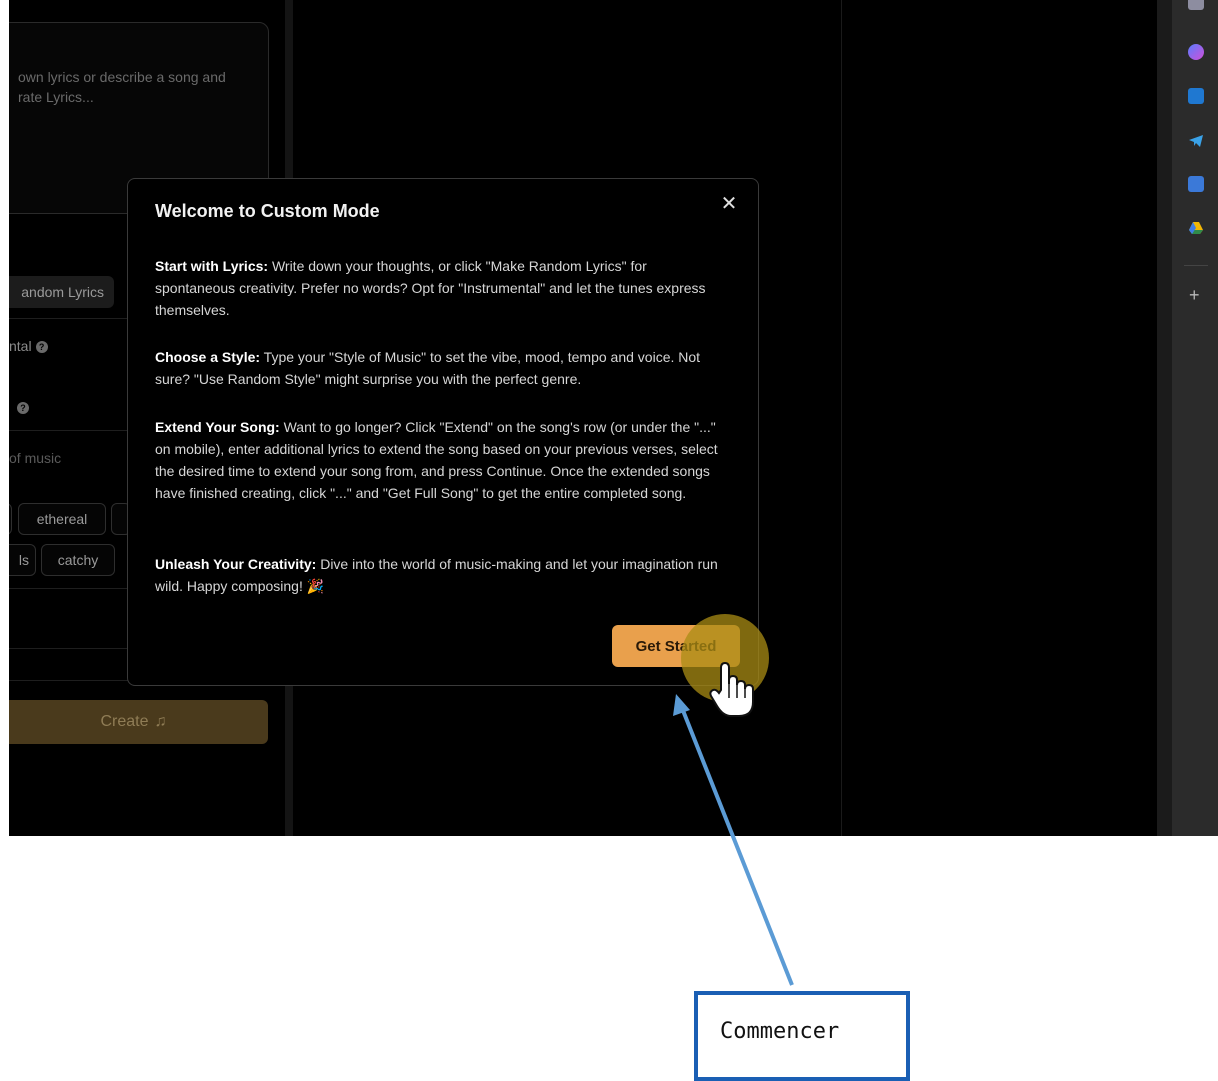 This screenshot has width=1218, height=1081. I want to click on section-heading: Extend Your Song:, so click(217, 427).